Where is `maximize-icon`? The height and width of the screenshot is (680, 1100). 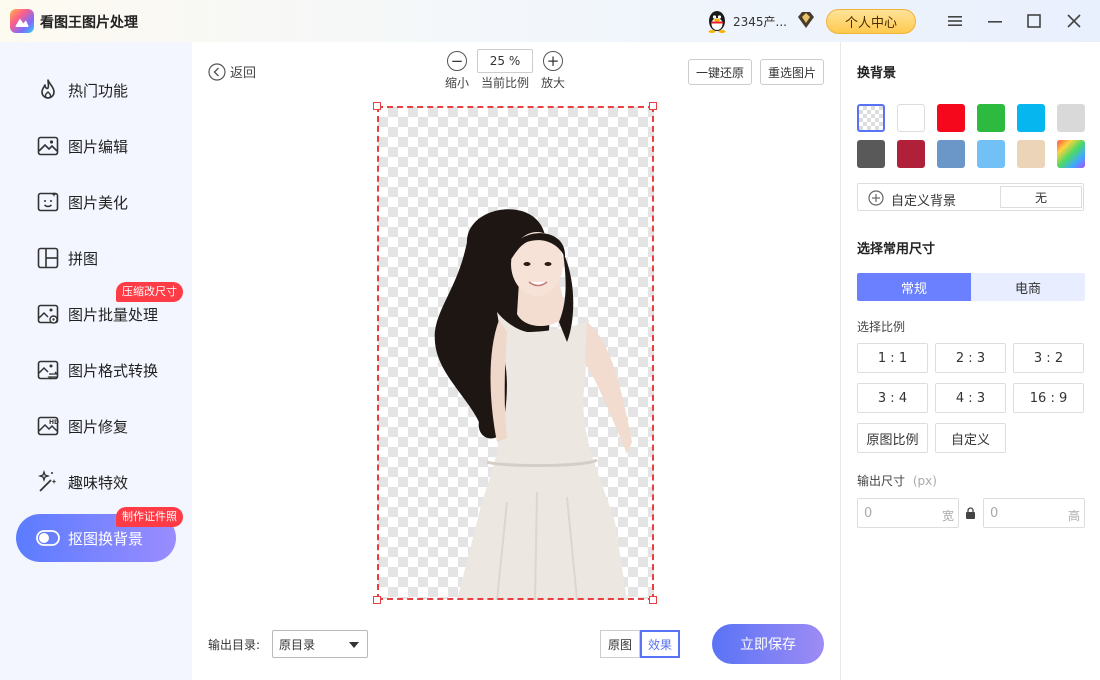 maximize-icon is located at coordinates (1034, 21).